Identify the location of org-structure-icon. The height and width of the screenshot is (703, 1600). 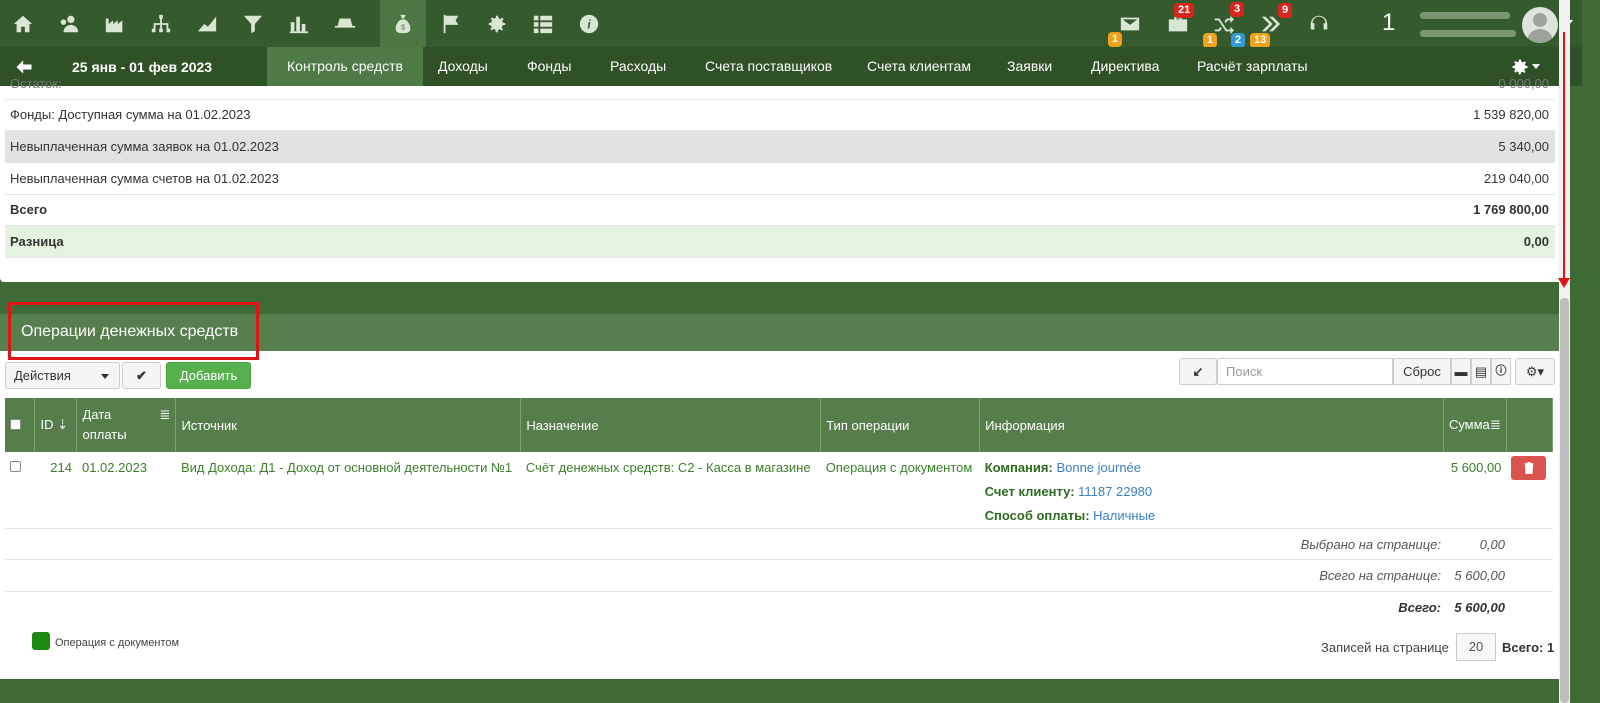
(161, 23).